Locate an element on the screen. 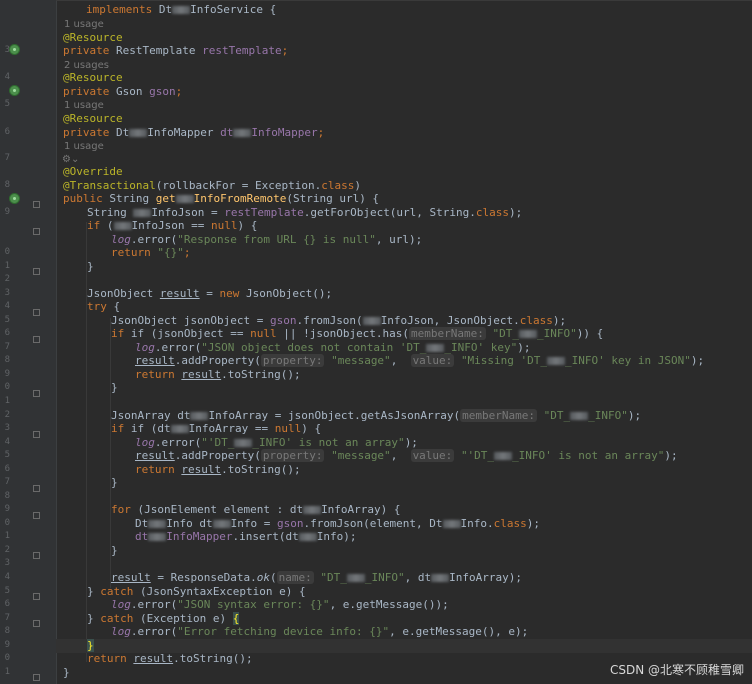 The width and height of the screenshot is (752, 684). code-line: private Dt InfoMapper dt InfoMapper; is located at coordinates (194, 132).